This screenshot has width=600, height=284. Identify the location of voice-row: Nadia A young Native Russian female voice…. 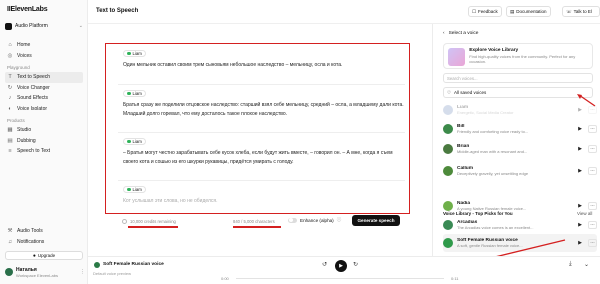
(520, 206).